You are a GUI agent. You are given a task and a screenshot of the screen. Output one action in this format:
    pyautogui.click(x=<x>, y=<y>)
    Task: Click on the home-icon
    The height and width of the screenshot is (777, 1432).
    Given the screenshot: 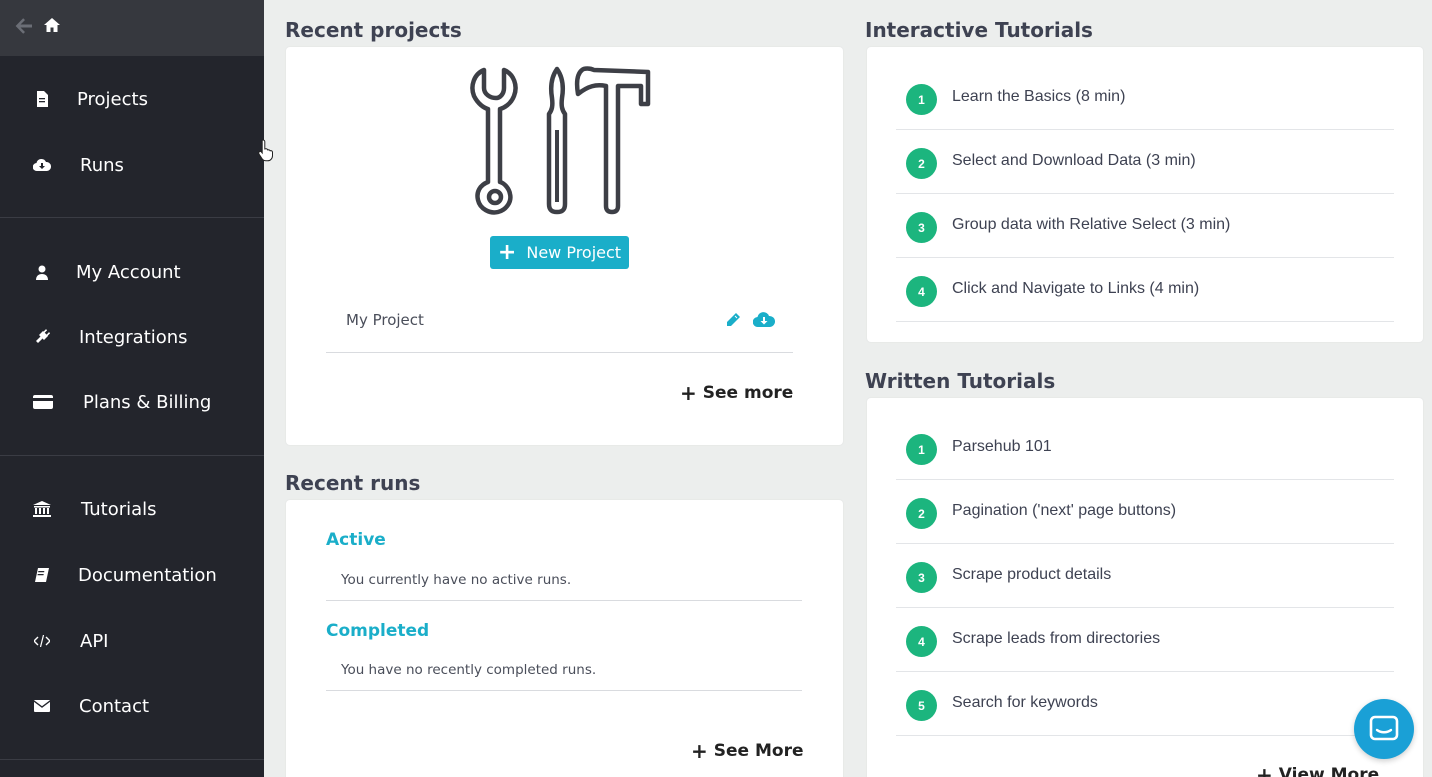 What is the action you would take?
    pyautogui.click(x=52, y=25)
    